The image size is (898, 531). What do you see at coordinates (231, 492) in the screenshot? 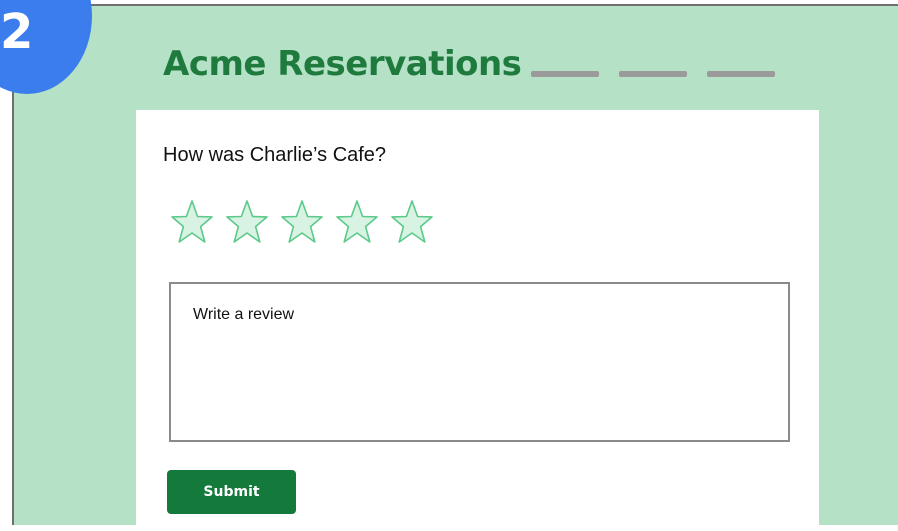
I see `submit-button: Submit` at bounding box center [231, 492].